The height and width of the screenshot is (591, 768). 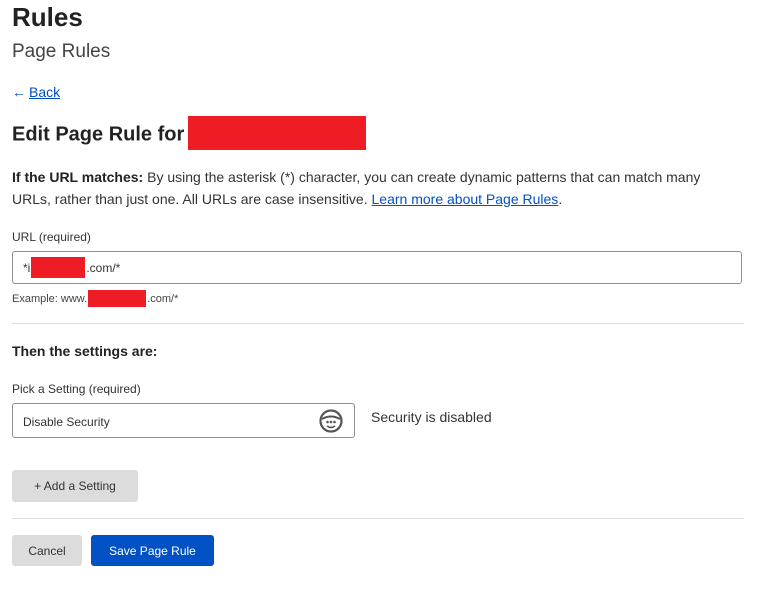 What do you see at coordinates (76, 389) in the screenshot?
I see `pick-setting-label: Pick a Setting (required)` at bounding box center [76, 389].